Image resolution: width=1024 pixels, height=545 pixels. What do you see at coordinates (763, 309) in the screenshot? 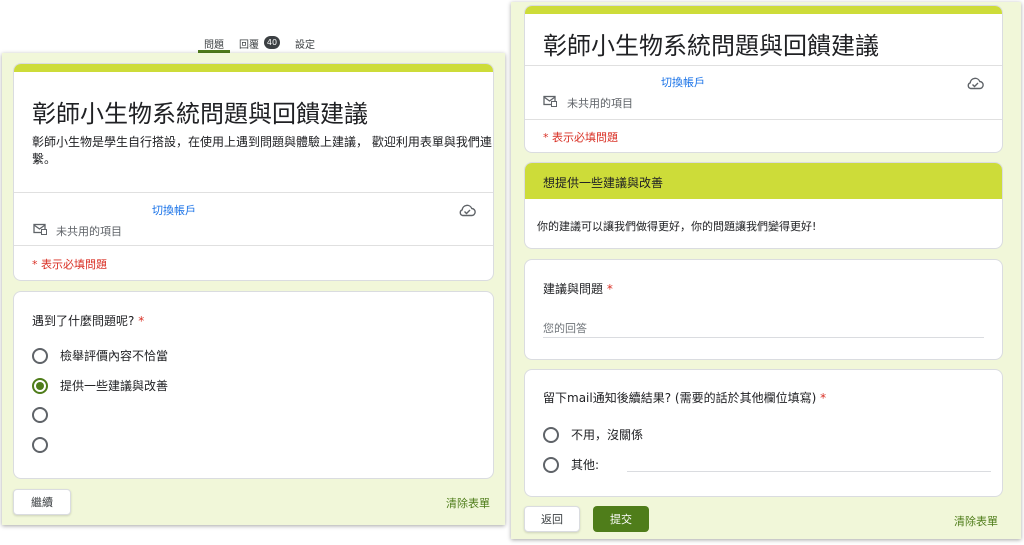
I see `question-card: 建議與問題 * 您的回答` at bounding box center [763, 309].